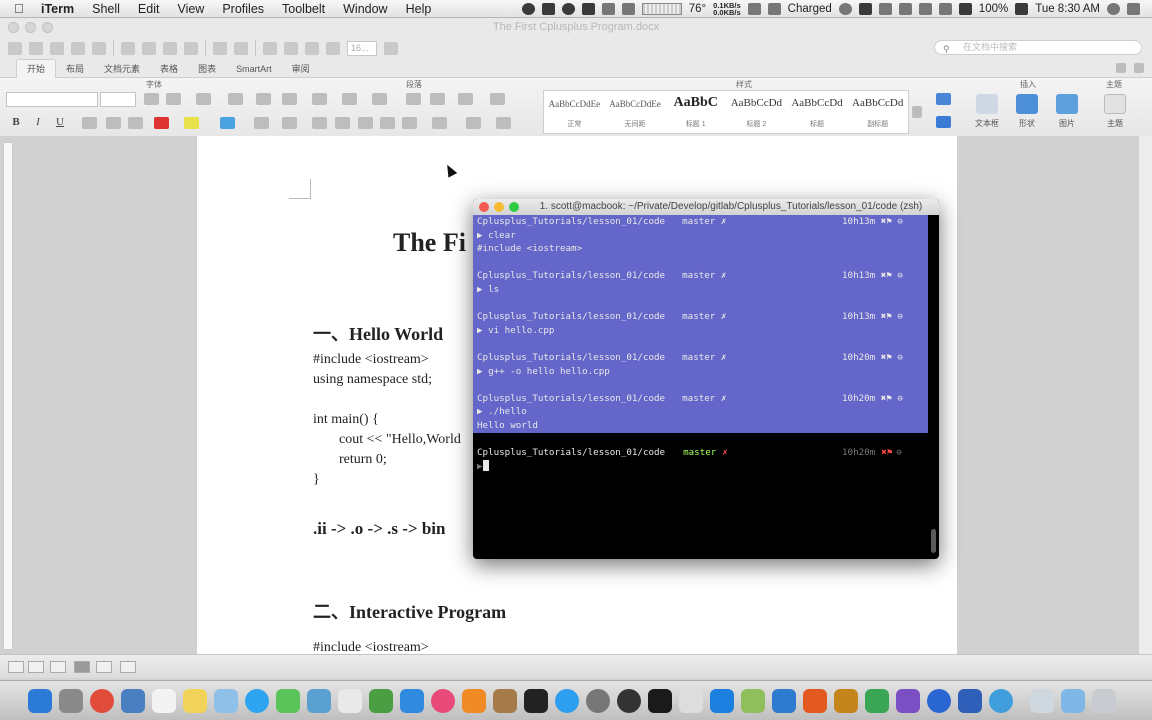 The image size is (1152, 720). Describe the element at coordinates (412, 700) in the screenshot. I see `keynote-icon` at that location.